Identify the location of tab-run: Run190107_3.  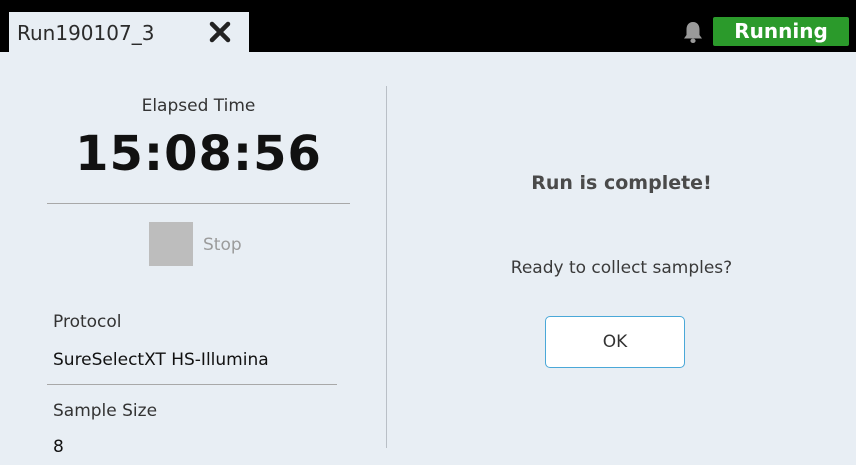
(129, 32).